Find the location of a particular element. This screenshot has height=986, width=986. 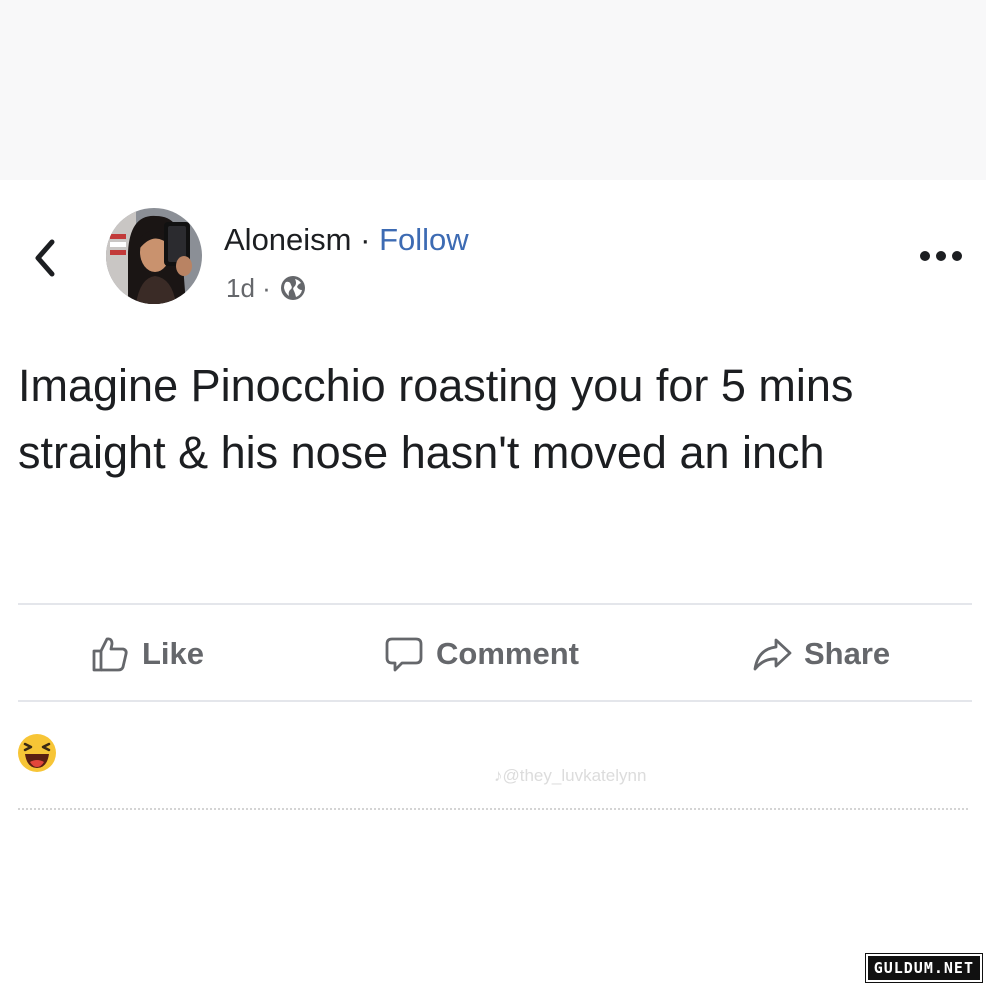

watermark-text: ♪@they_luvkatelynn is located at coordinates (570, 775).